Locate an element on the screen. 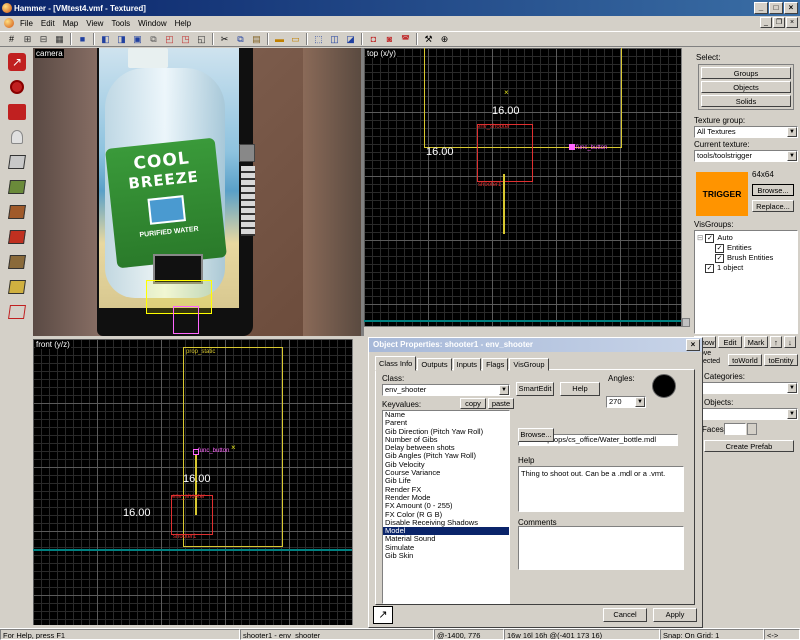 The height and width of the screenshot is (640, 800). tie-icon: ⧉ is located at coordinates (153, 39).